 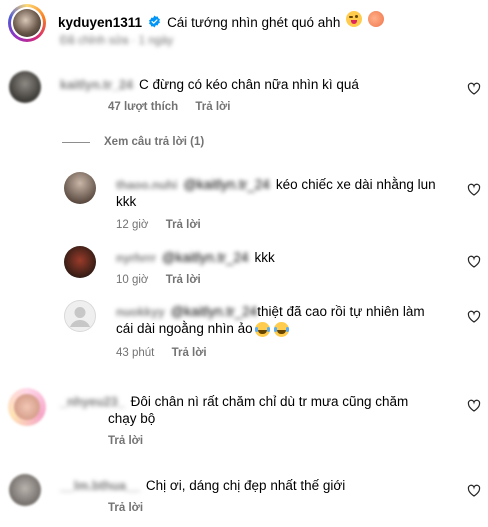 I want to click on reply-meta: 43 phút Trả lời, so click(x=161, y=353).